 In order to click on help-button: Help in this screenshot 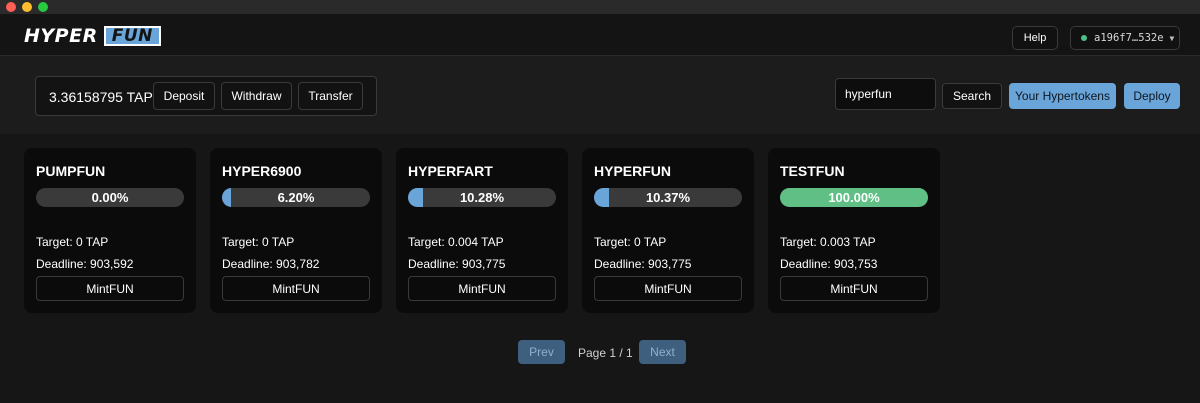, I will do `click(1035, 38)`.